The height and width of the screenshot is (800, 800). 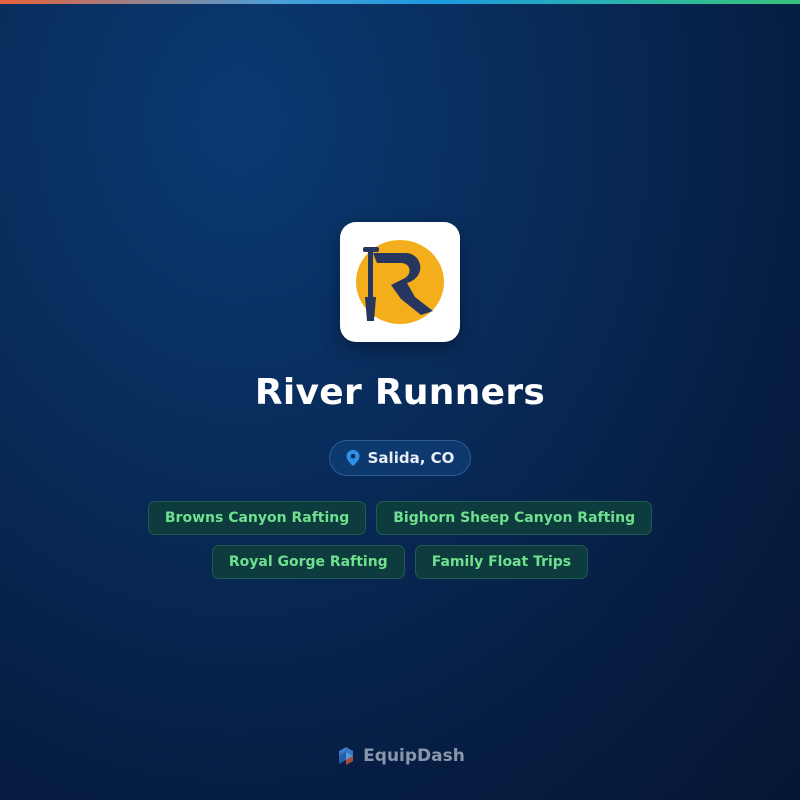 What do you see at coordinates (257, 518) in the screenshot?
I see `tag-browns-canyon-rafting: Browns Canyon Rafting` at bounding box center [257, 518].